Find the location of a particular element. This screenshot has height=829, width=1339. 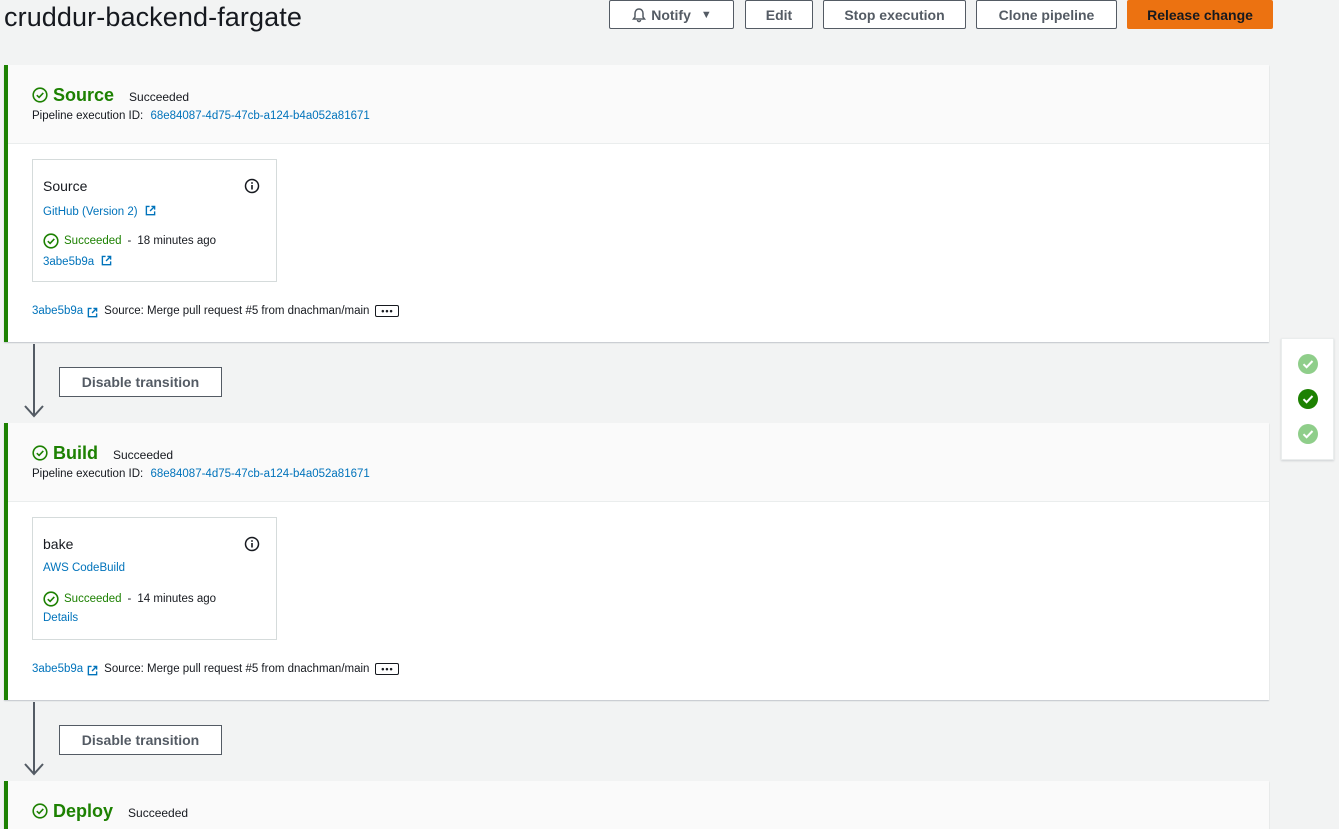

stage-header: Deploy Succeeded is located at coordinates (638, 805).